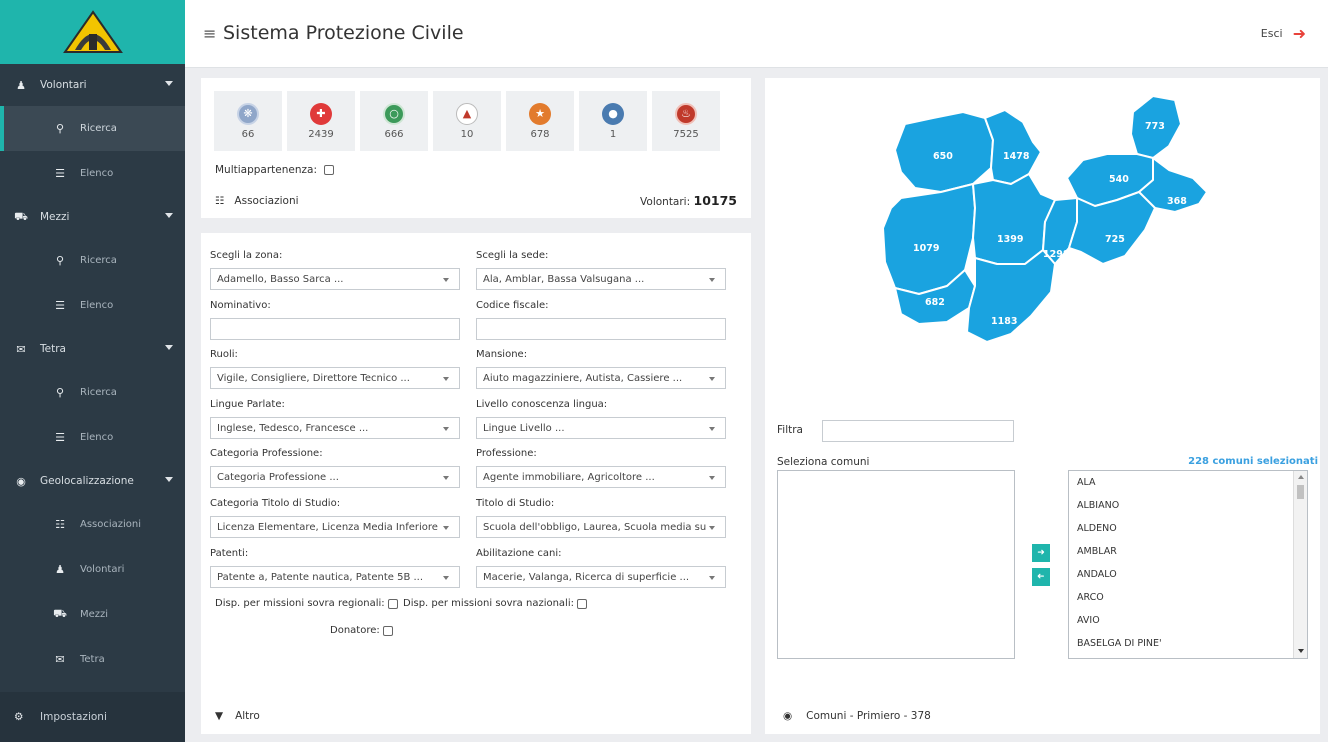  I want to click on association-tile: ★ 678, so click(540, 121).